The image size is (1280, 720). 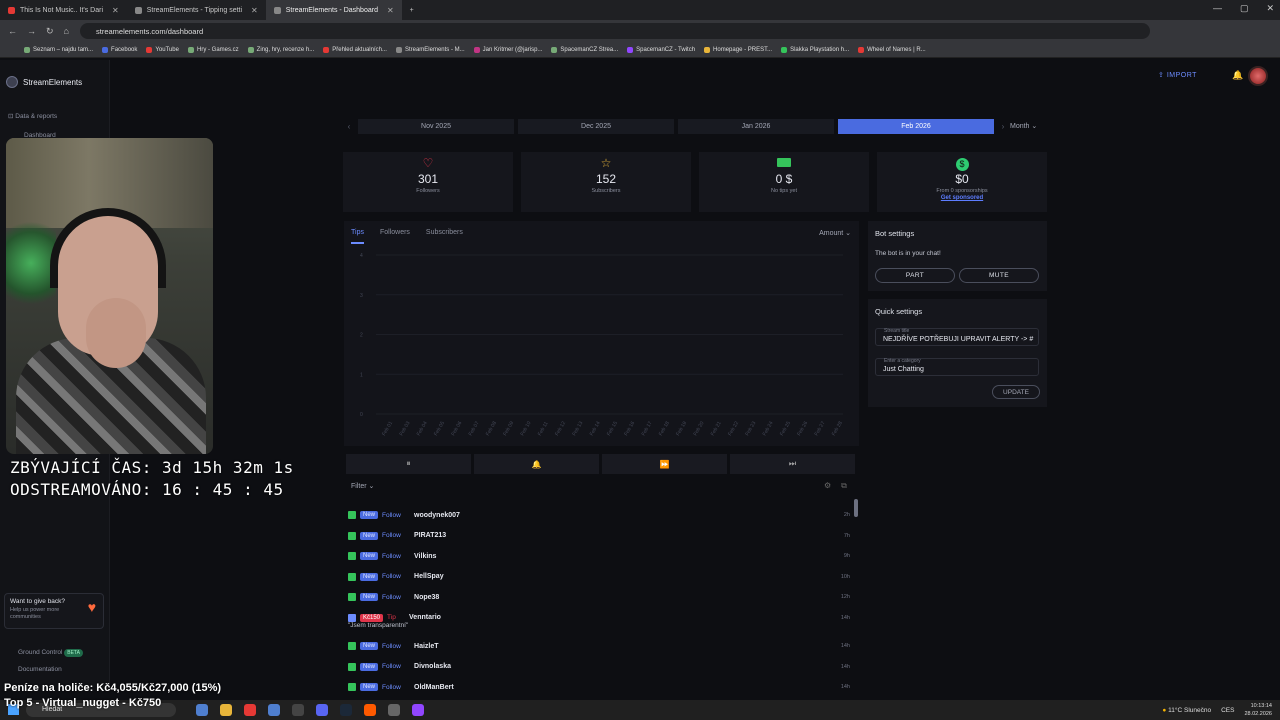 What do you see at coordinates (38, 601) in the screenshot?
I see `give-back-title: Want to give back?` at bounding box center [38, 601].